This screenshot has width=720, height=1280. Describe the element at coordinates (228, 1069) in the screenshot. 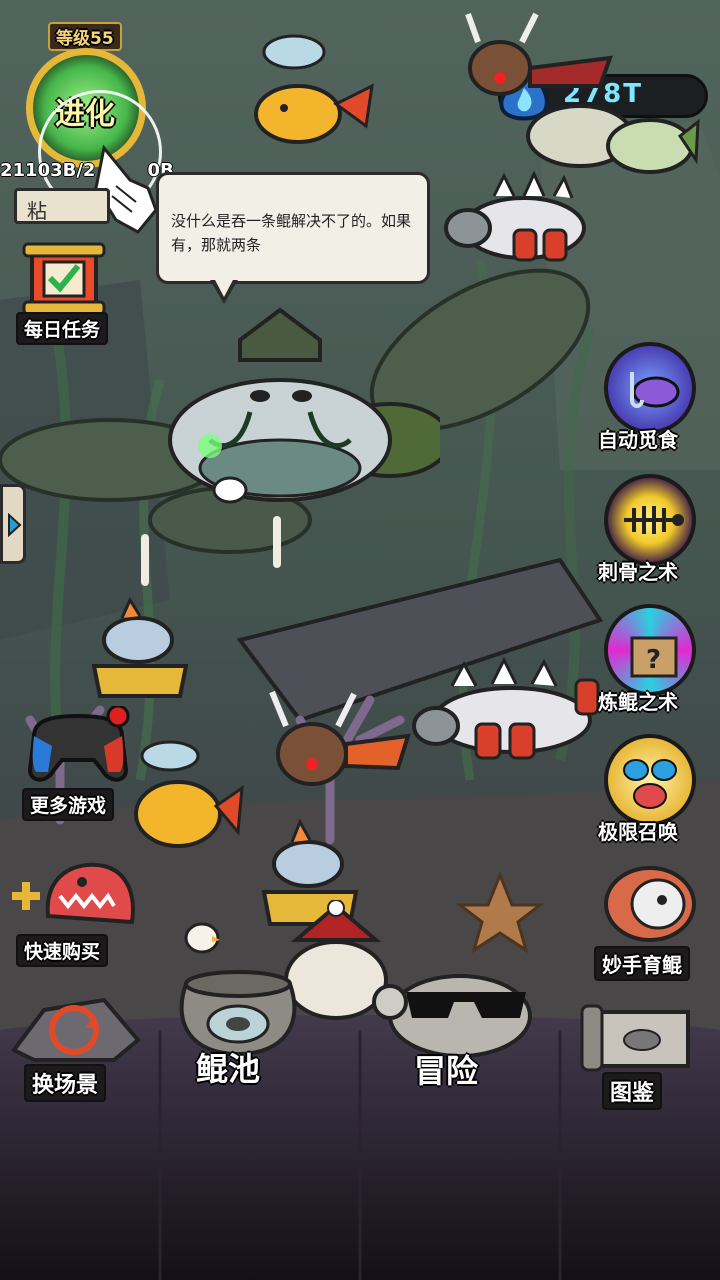

I see `kun-pool-label: 鲲池` at that location.